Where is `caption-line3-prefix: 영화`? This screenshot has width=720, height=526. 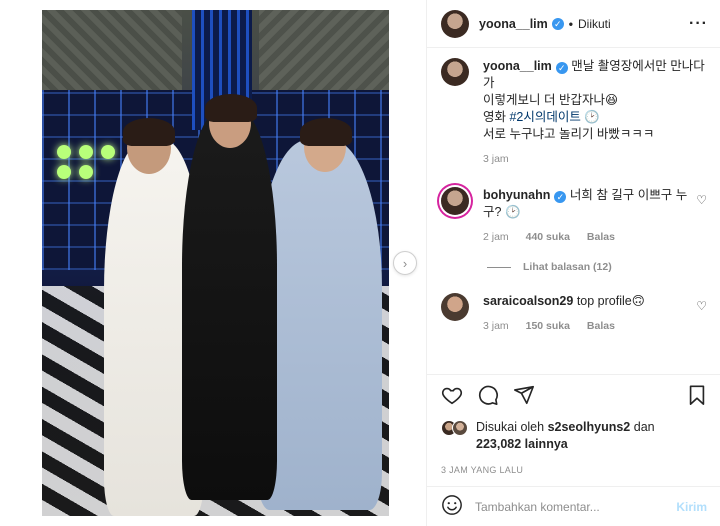
caption-line3-prefix: 영화 is located at coordinates (496, 117).